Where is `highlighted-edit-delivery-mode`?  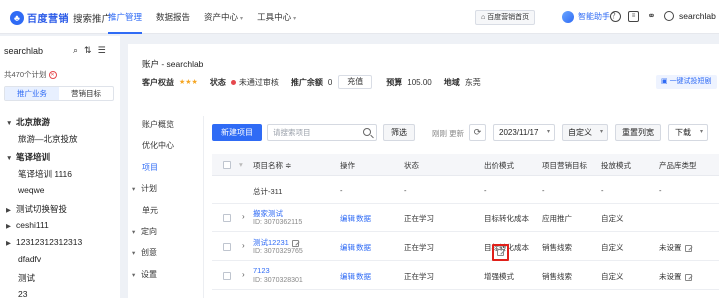
highlighted-edit-delivery-mode is located at coordinates (500, 252).